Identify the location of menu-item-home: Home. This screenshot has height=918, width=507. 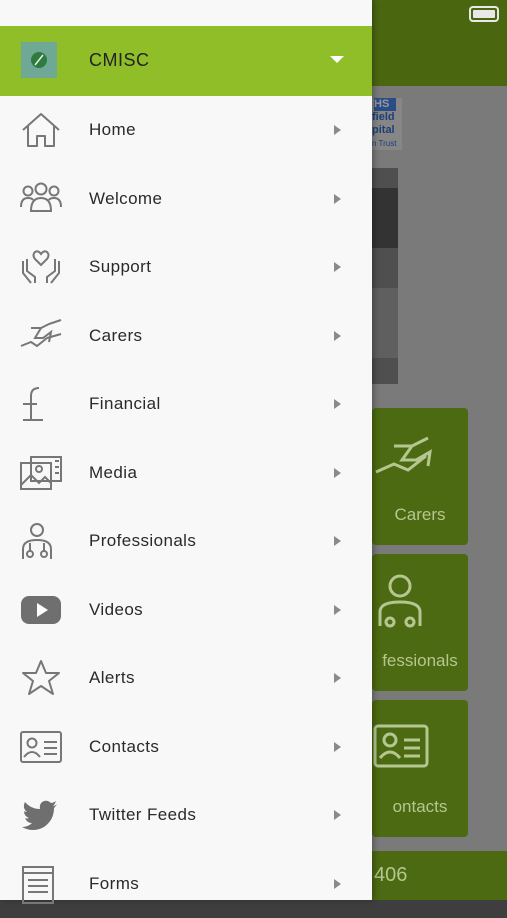
(186, 130).